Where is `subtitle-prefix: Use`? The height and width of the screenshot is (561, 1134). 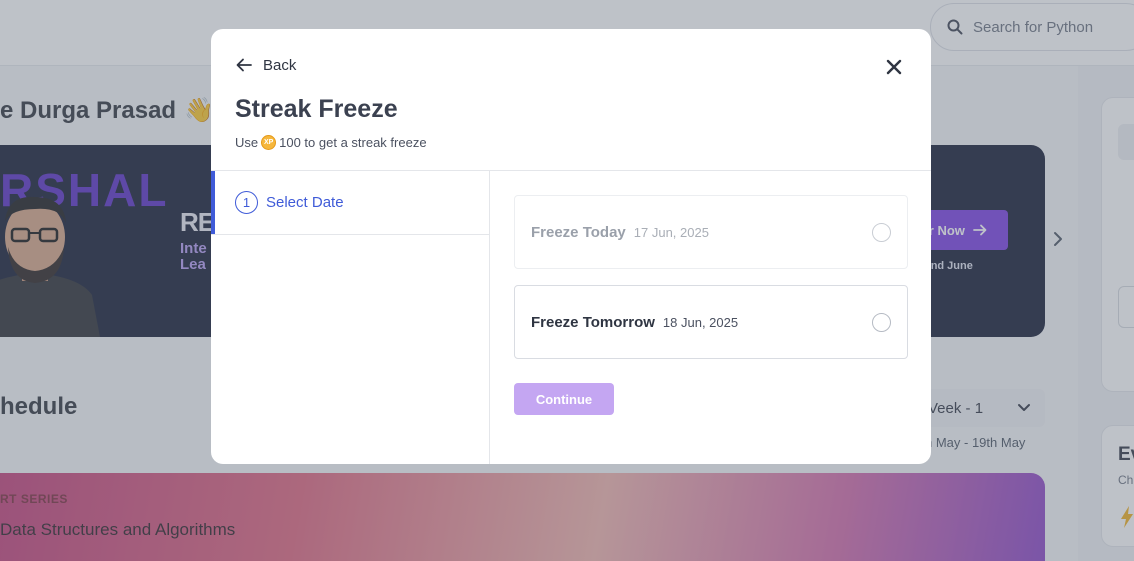
subtitle-prefix: Use is located at coordinates (247, 142).